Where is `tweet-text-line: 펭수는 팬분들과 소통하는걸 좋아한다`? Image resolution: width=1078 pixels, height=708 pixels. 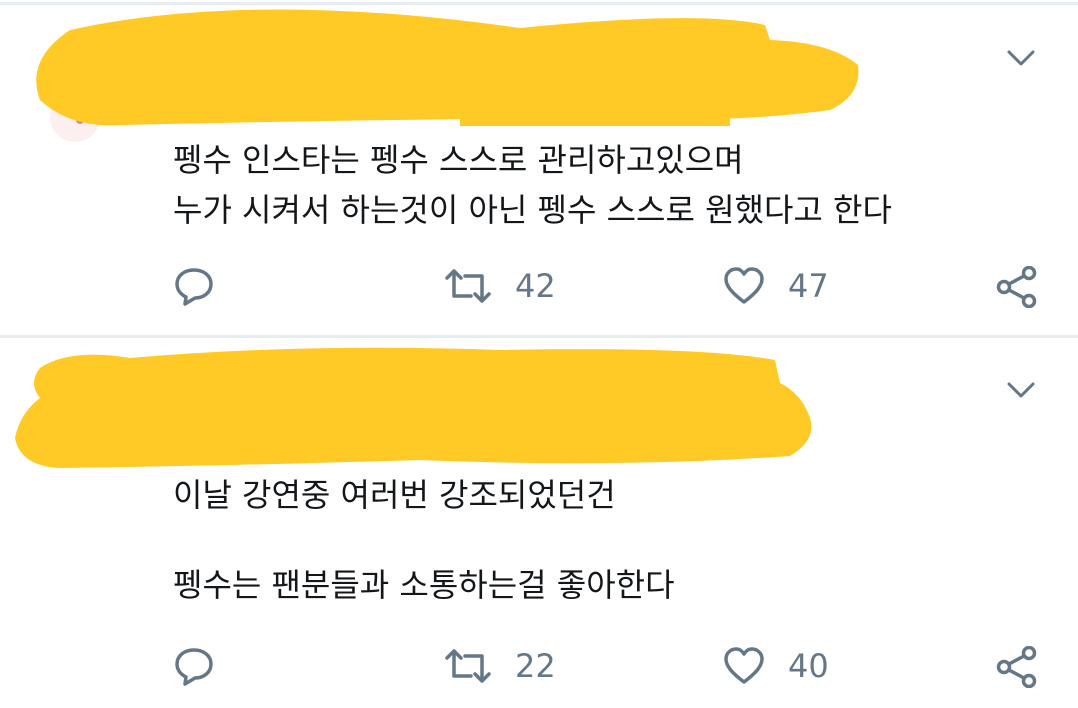
tweet-text-line: 펭수는 팬분들과 소통하는걸 좋아한다 is located at coordinates (424, 585).